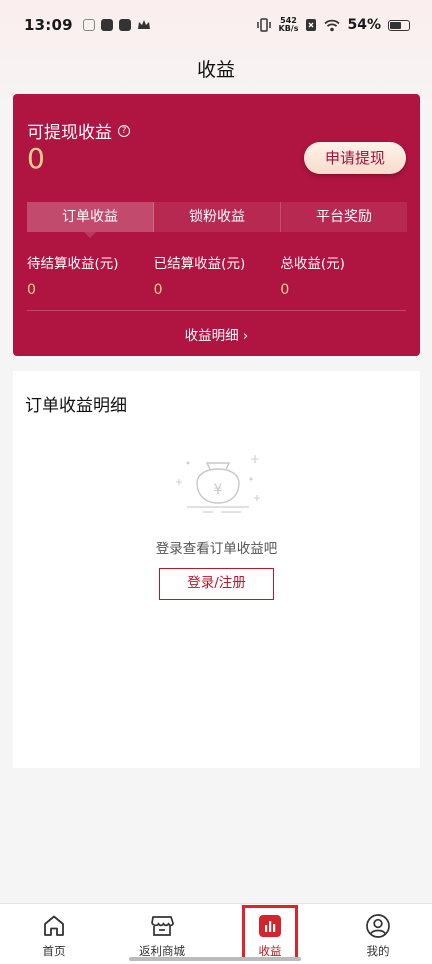 This screenshot has width=432, height=964. I want to click on status-time: 13:09, so click(48, 25).